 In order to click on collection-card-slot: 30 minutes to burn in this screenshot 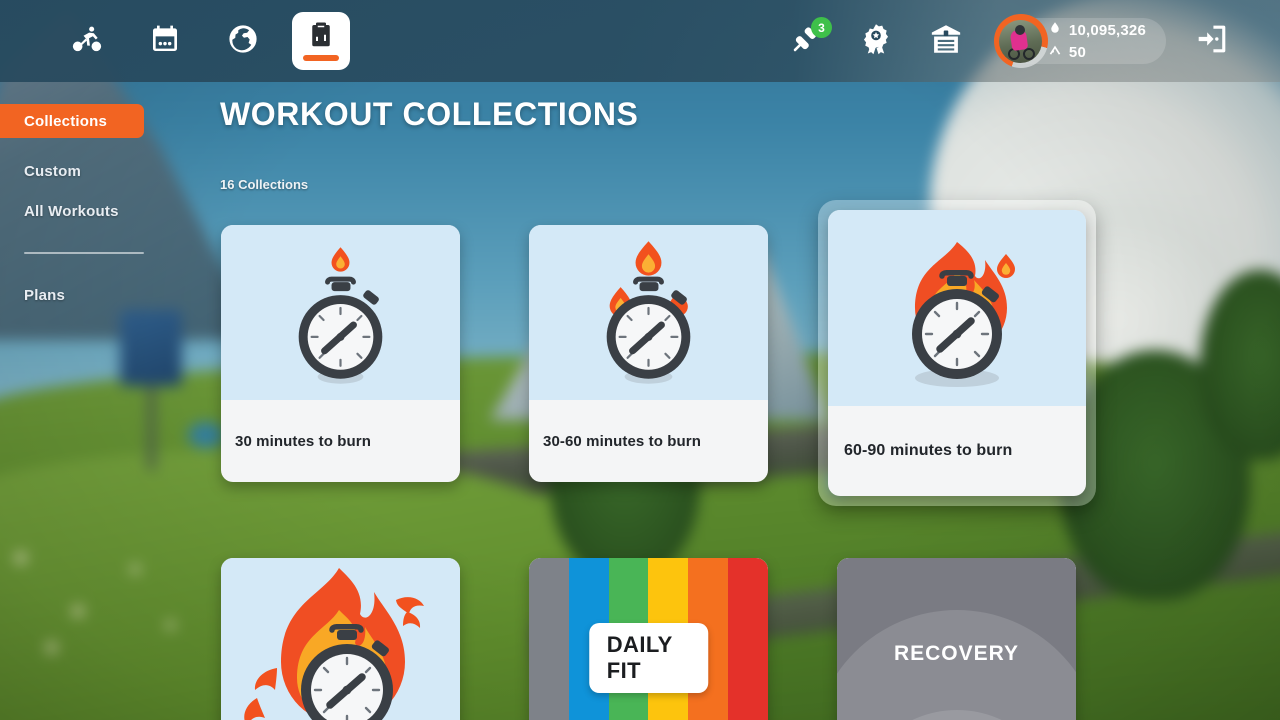, I will do `click(340, 353)`.